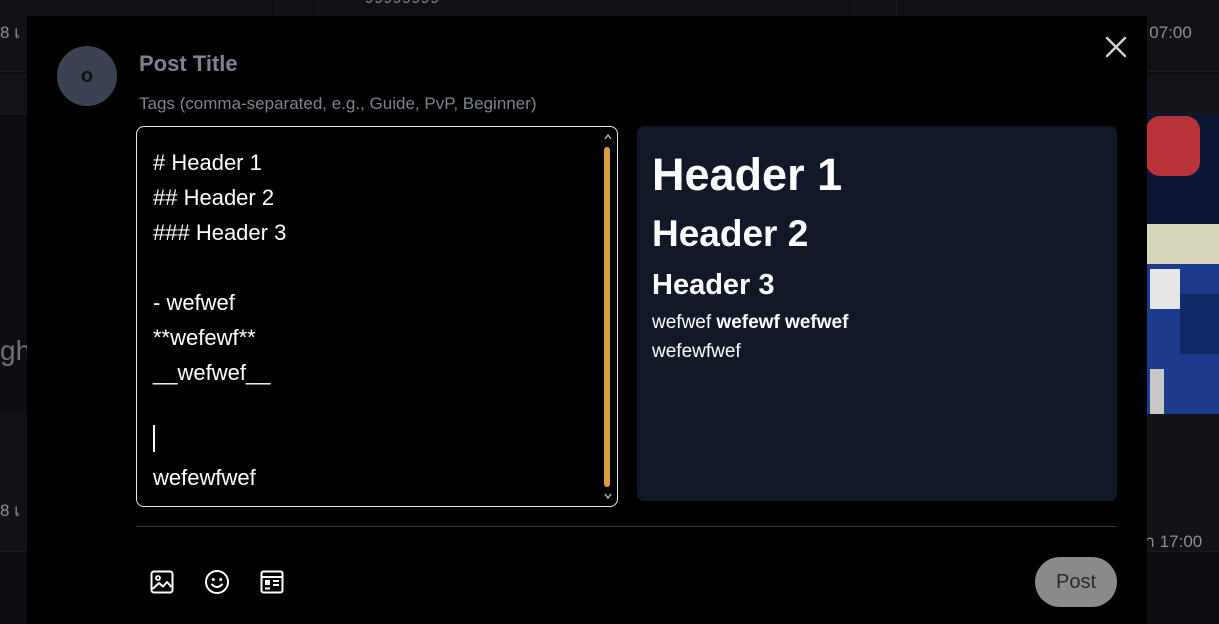  Describe the element at coordinates (608, 137) in the screenshot. I see `scroll-up-arrow-icon` at that location.